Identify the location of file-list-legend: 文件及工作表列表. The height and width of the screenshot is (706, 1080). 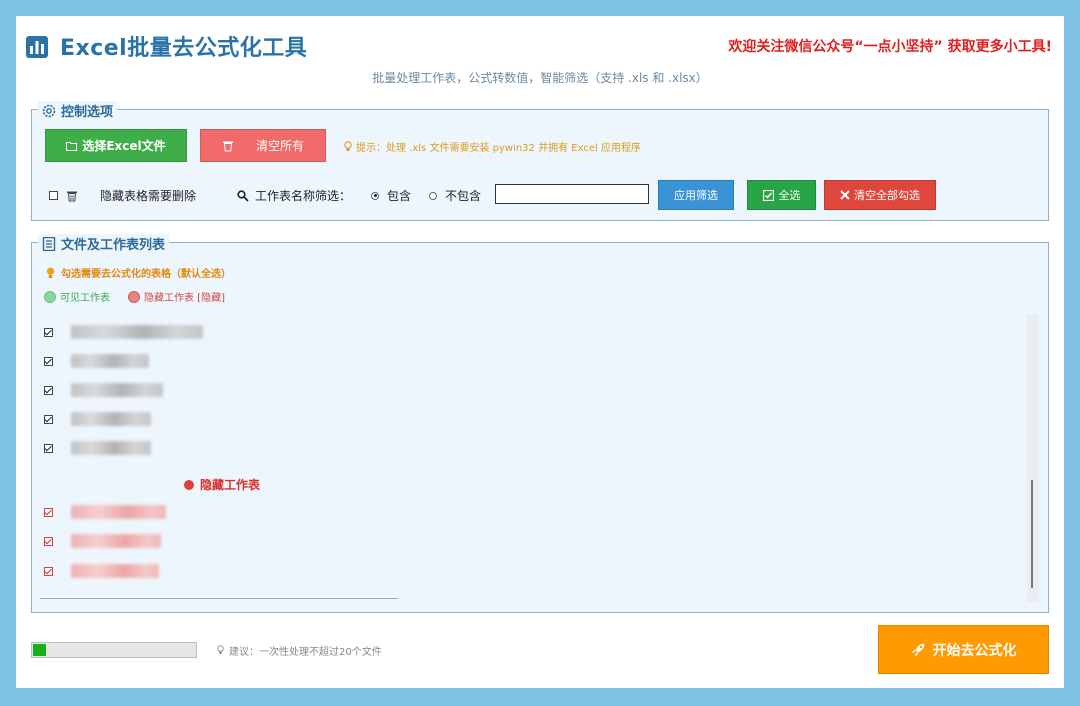
(104, 243).